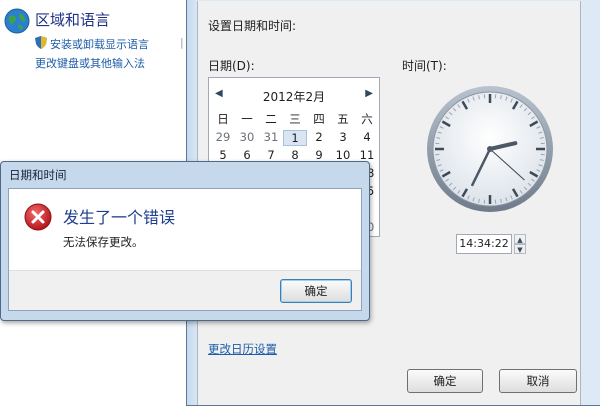 The width and height of the screenshot is (600, 406). I want to click on shield-icon, so click(41, 42).